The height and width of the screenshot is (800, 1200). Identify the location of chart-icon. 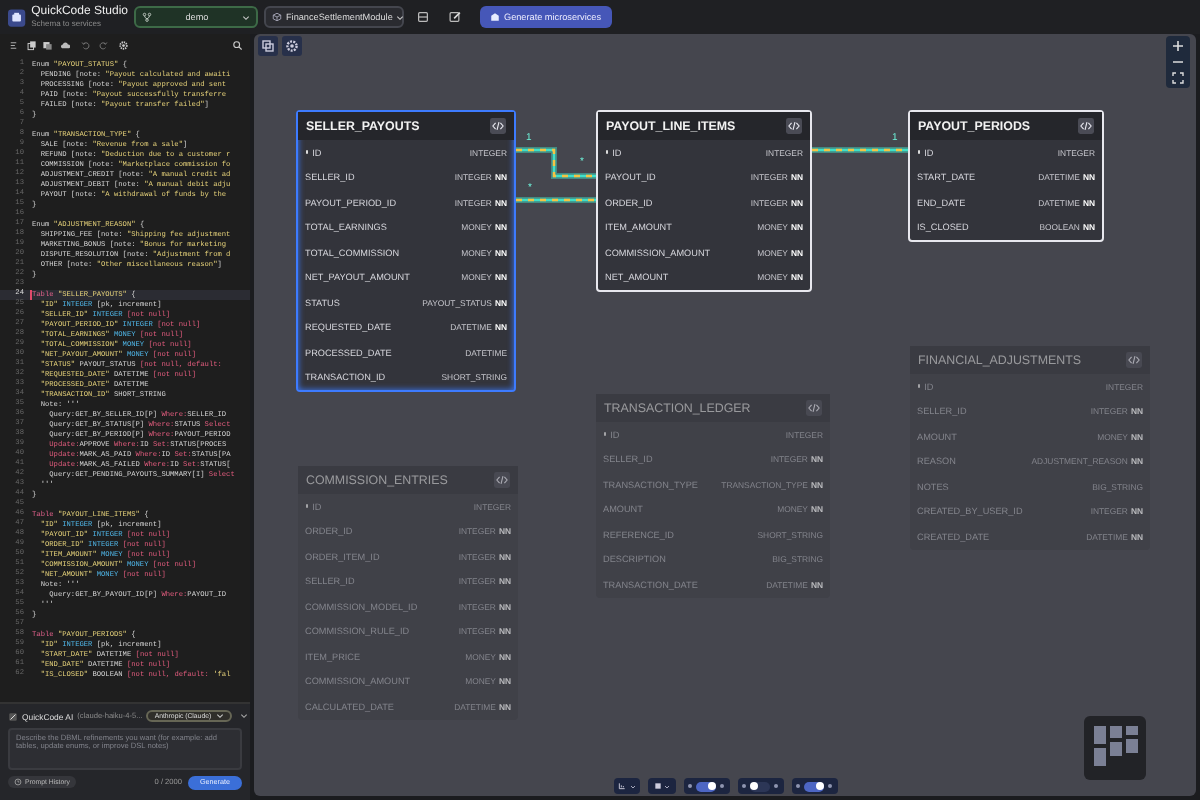
(622, 786).